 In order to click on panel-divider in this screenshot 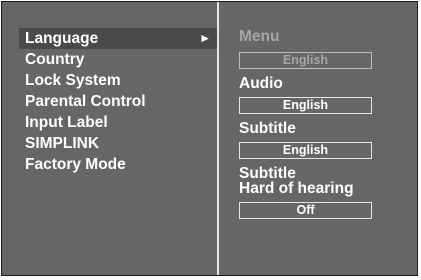, I will do `click(218, 138)`.